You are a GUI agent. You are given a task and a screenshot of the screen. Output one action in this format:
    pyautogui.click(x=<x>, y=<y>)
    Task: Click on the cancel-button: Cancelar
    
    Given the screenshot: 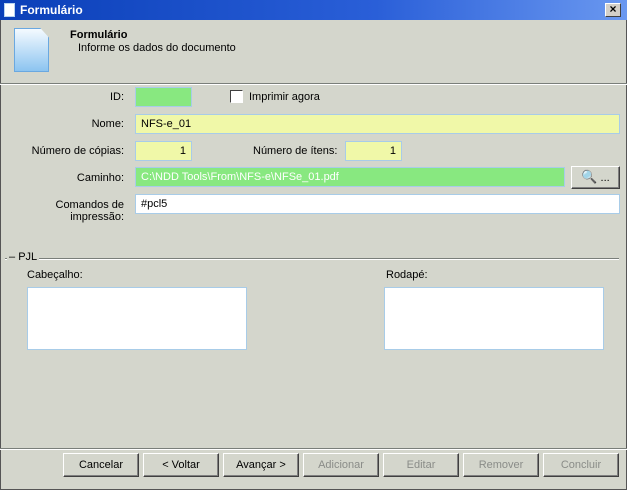 What is the action you would take?
    pyautogui.click(x=101, y=465)
    